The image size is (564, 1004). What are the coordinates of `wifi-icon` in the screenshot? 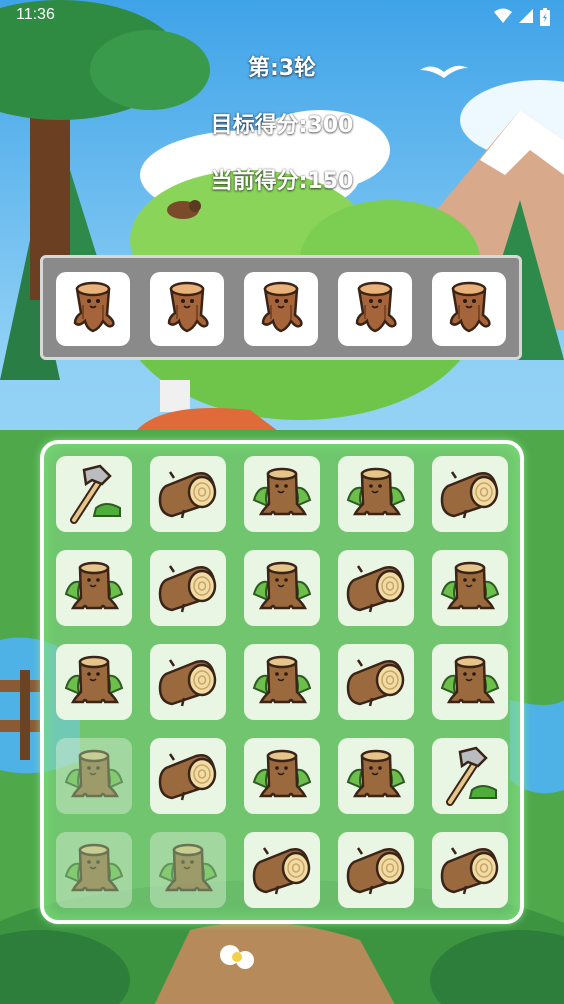 It's located at (503, 15).